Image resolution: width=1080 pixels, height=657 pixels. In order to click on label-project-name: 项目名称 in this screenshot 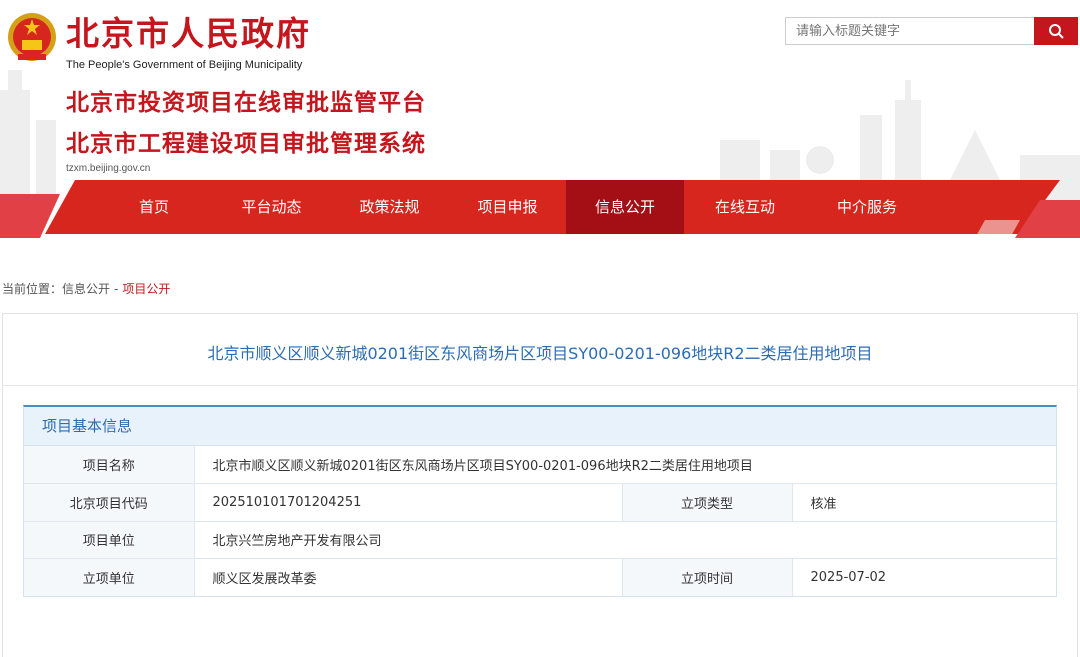, I will do `click(109, 465)`.